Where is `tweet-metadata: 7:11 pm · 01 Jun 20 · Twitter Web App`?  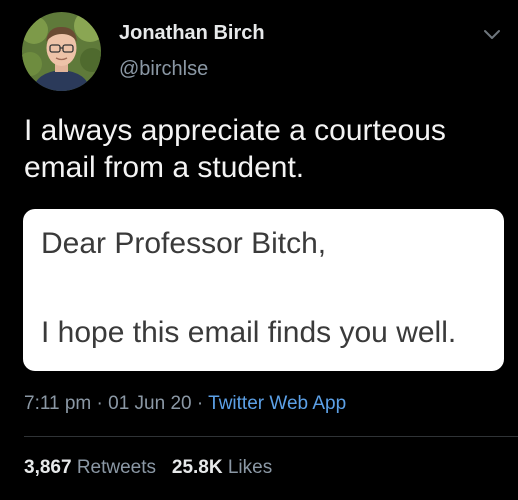
tweet-metadata: 7:11 pm · 01 Jun 20 · Twitter Web App is located at coordinates (185, 404).